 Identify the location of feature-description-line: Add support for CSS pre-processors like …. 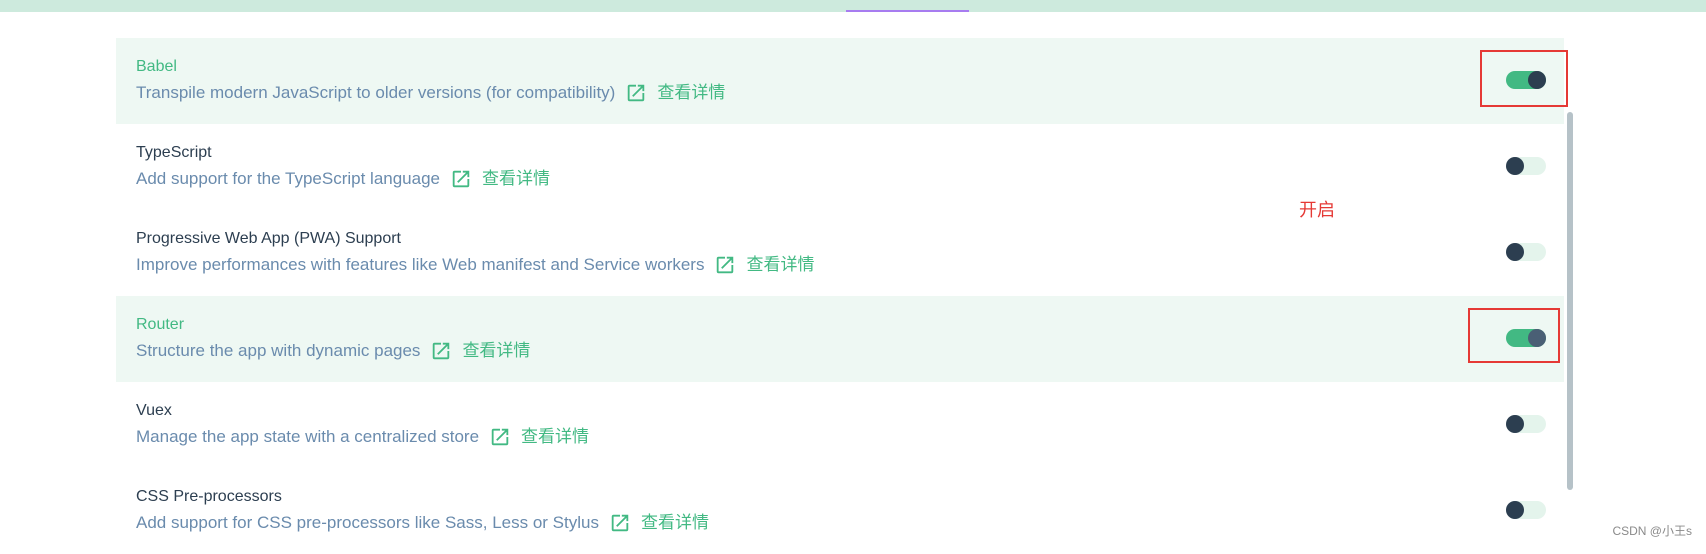
(422, 523).